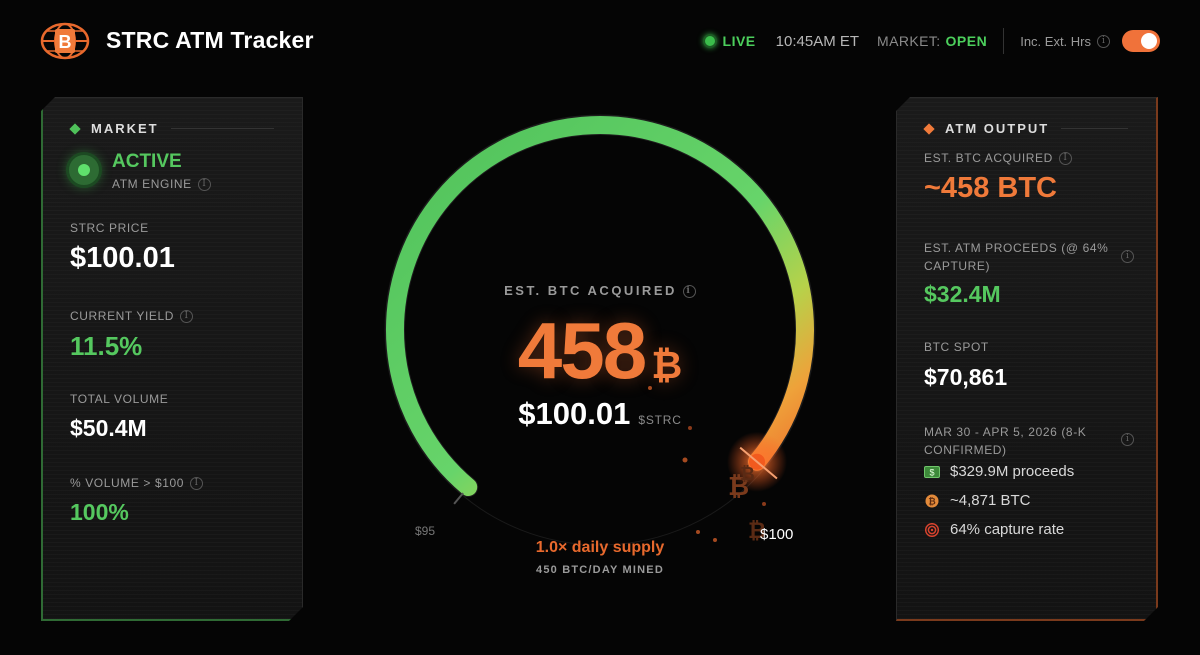 The image size is (1200, 655). I want to click on market-panel-title: MARKET, so click(125, 128).